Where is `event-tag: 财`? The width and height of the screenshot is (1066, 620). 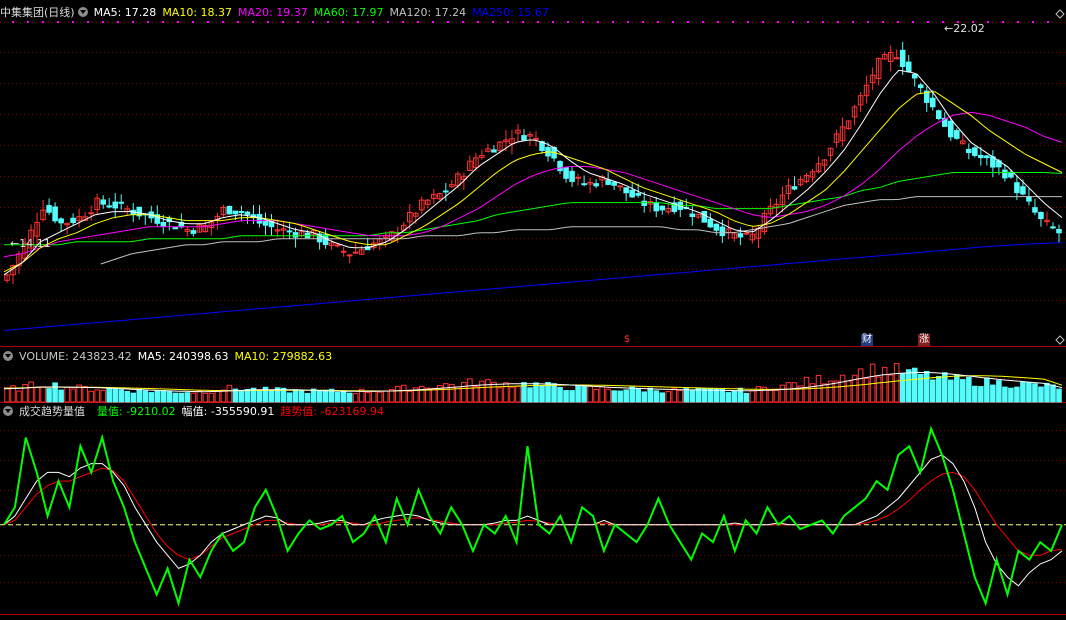 event-tag: 财 is located at coordinates (866, 340).